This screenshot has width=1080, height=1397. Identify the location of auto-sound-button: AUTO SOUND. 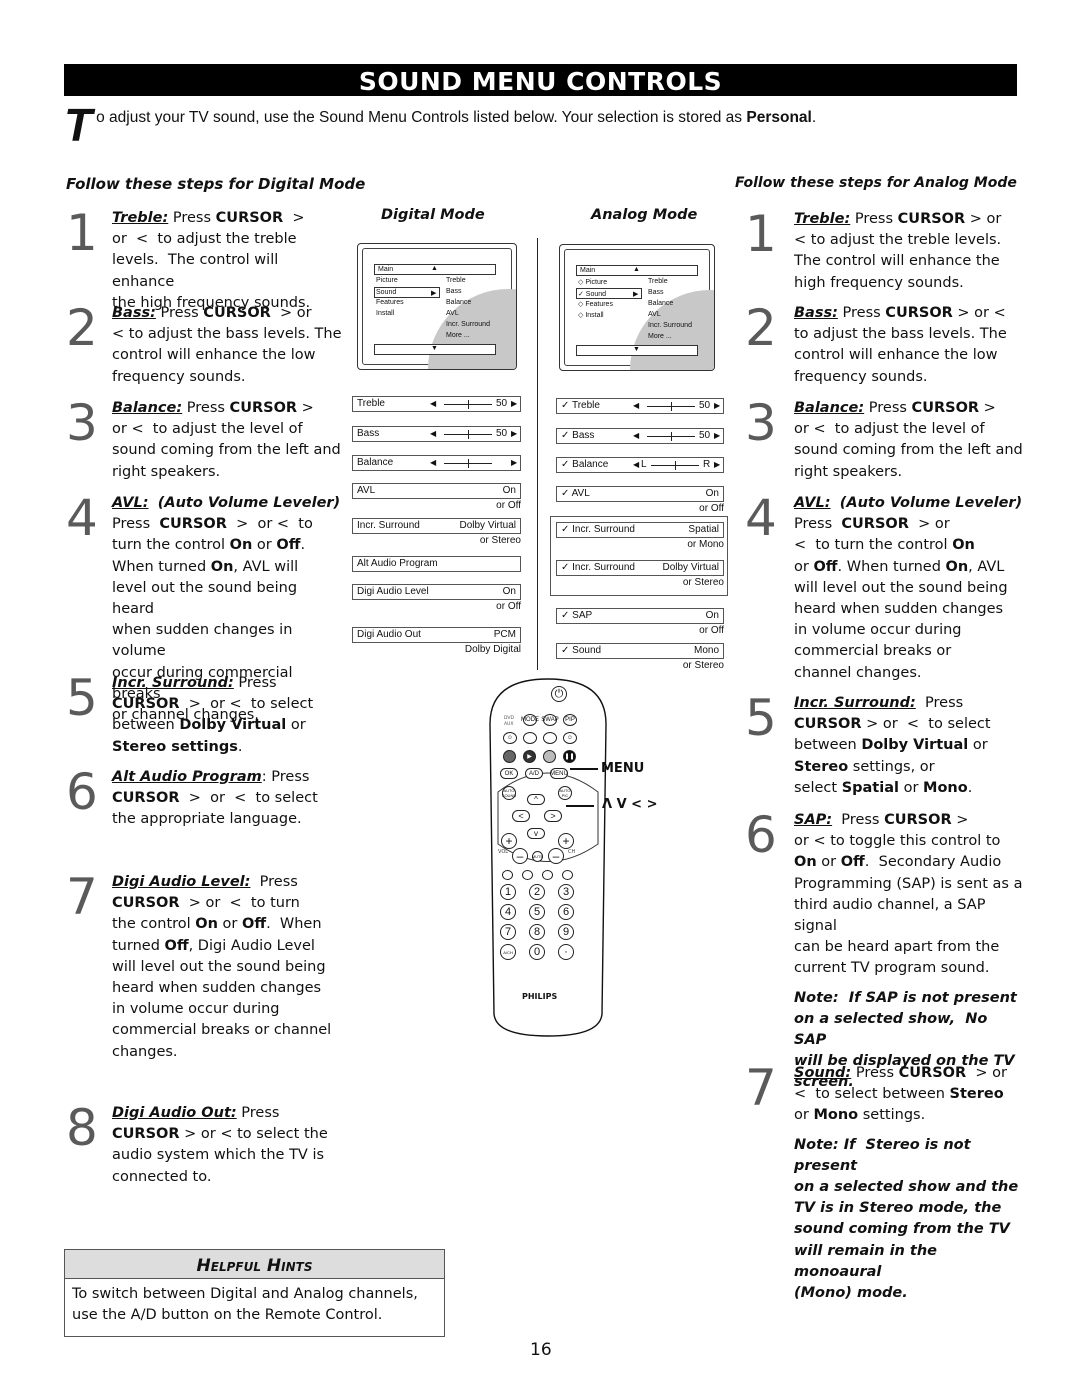
(509, 793).